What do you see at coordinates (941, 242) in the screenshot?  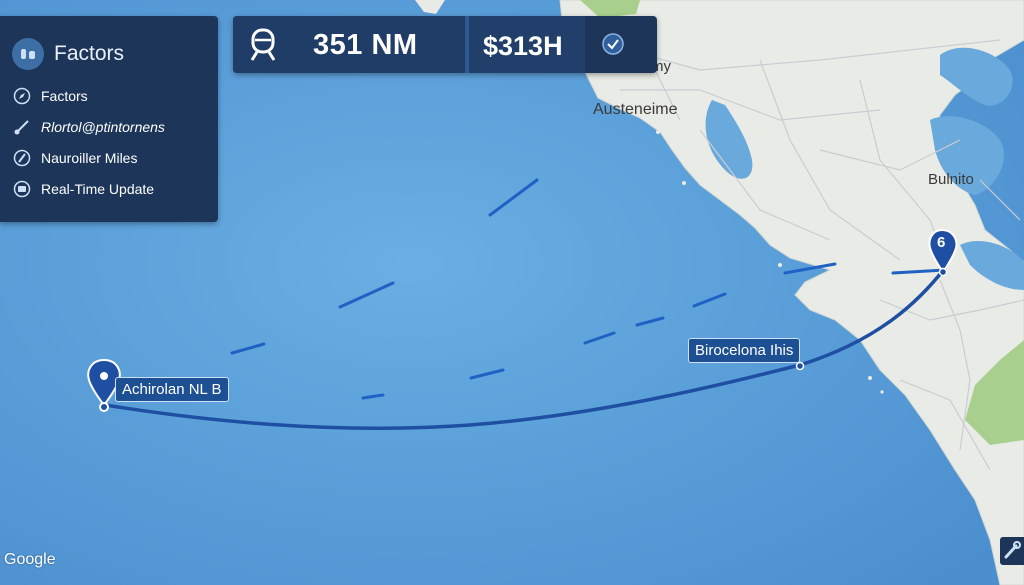 I see `destination-pin-label: 6` at bounding box center [941, 242].